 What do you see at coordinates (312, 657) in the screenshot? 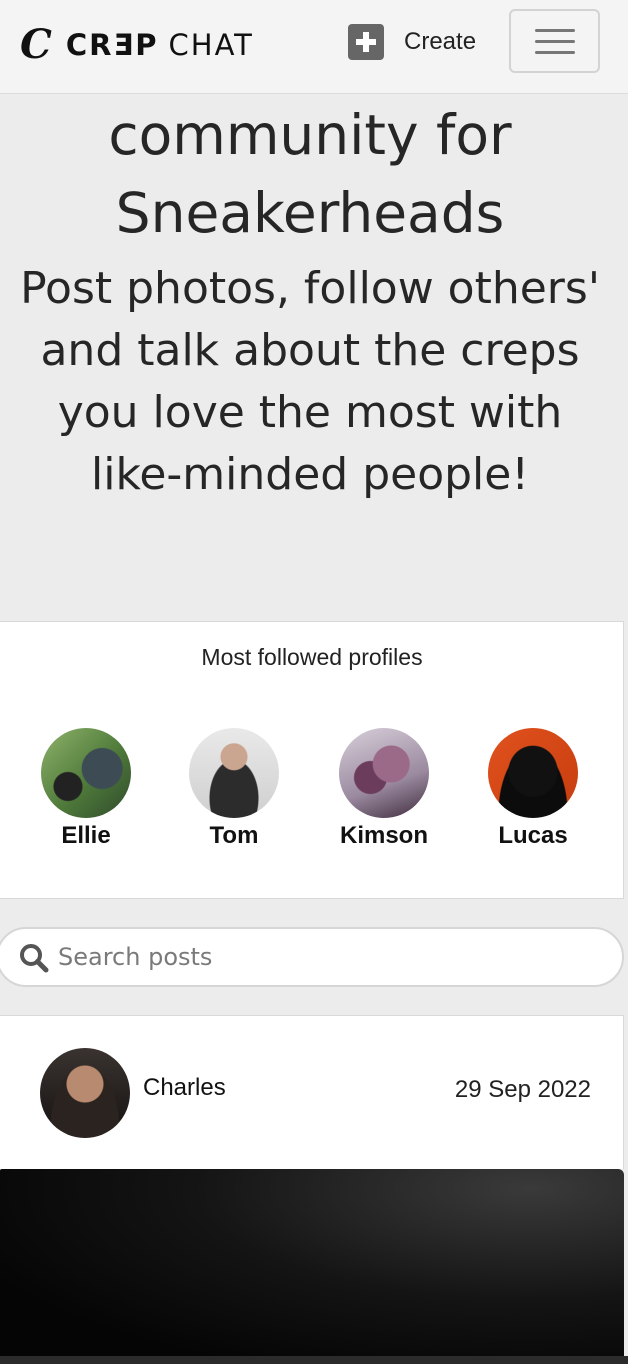
I see `profiles-heading: Most followed profiles` at bounding box center [312, 657].